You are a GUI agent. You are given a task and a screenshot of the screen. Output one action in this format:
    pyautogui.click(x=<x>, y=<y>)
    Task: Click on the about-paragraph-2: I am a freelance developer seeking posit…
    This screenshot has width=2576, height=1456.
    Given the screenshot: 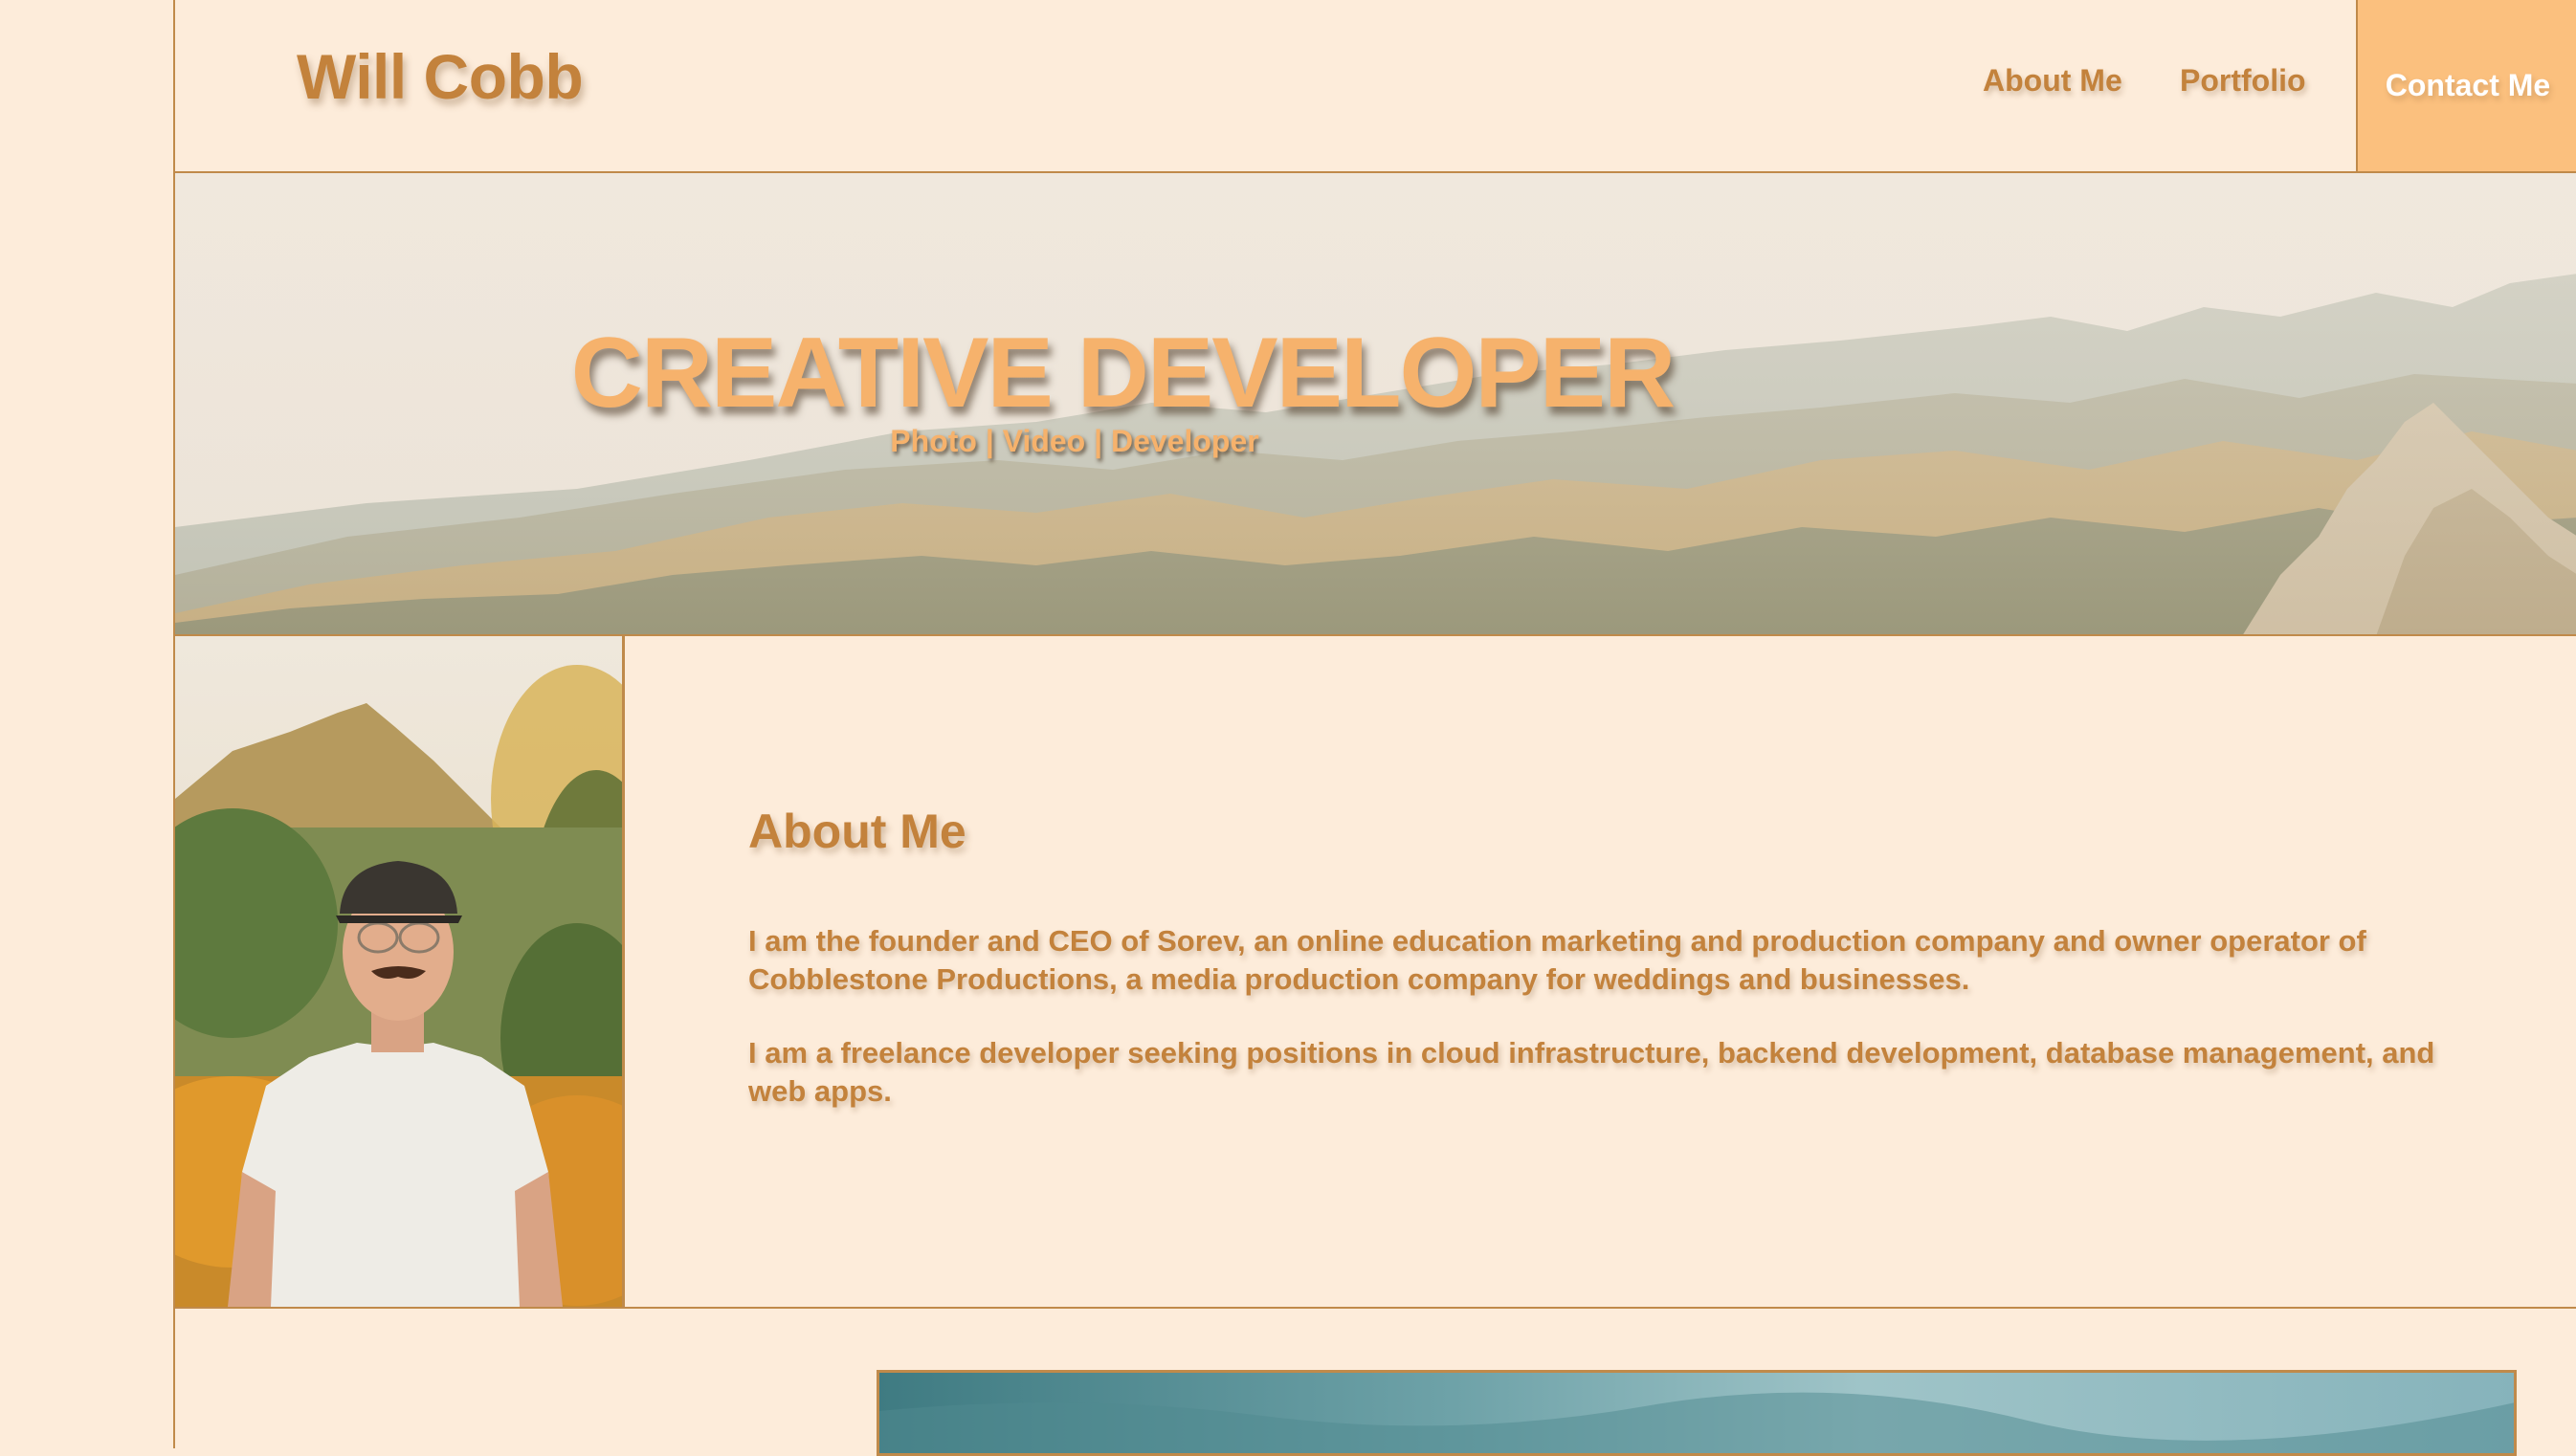 What is the action you would take?
    pyautogui.click(x=1591, y=1072)
    